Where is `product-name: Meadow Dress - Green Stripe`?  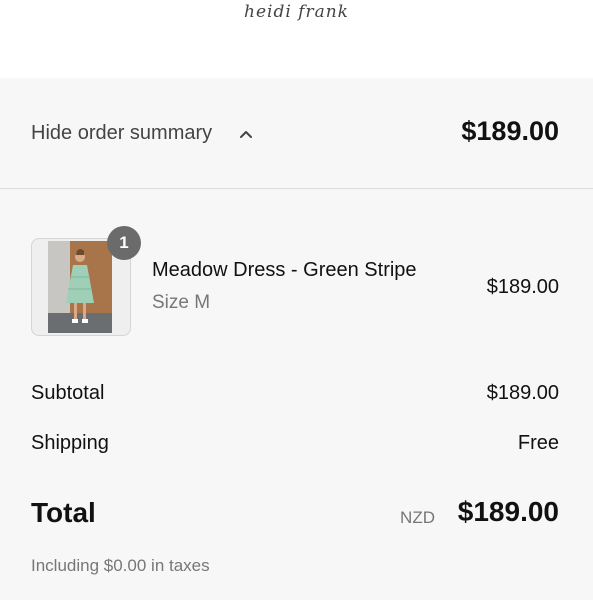
product-name: Meadow Dress - Green Stripe is located at coordinates (284, 270).